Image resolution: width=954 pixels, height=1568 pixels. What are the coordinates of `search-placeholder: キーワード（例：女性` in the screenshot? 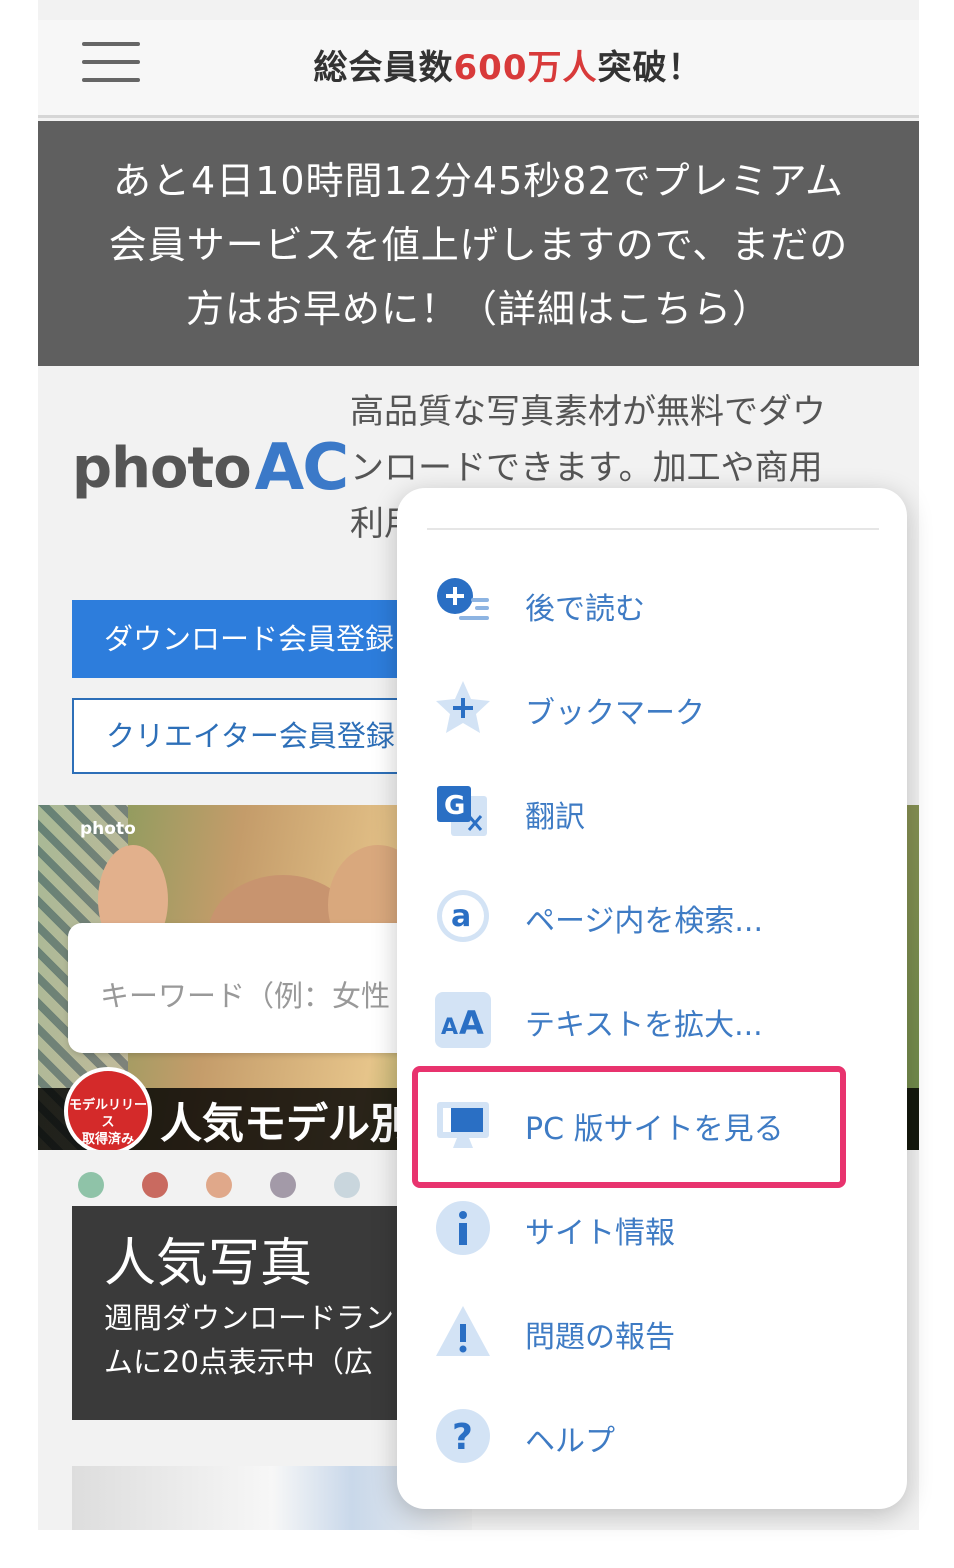 It's located at (245, 996).